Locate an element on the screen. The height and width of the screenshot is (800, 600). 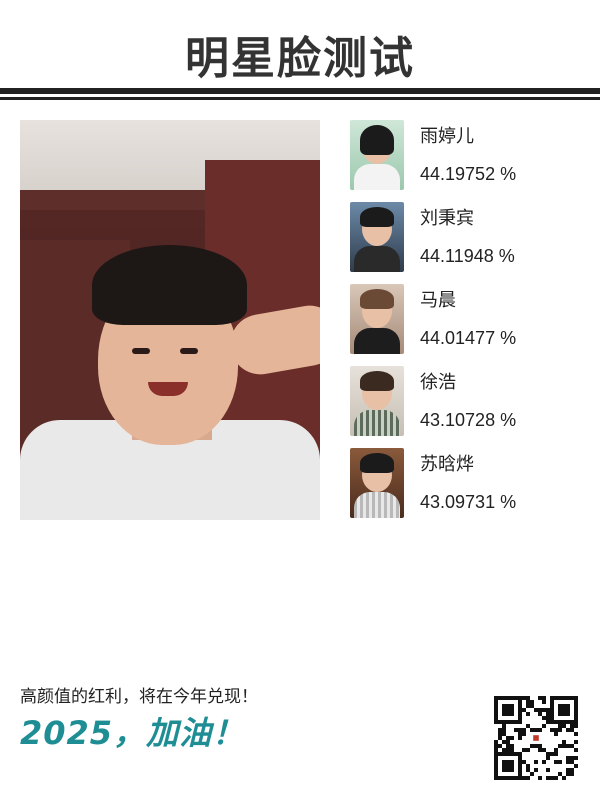
match-result-item: 徐浩 43.10728 % is located at coordinates (465, 407).